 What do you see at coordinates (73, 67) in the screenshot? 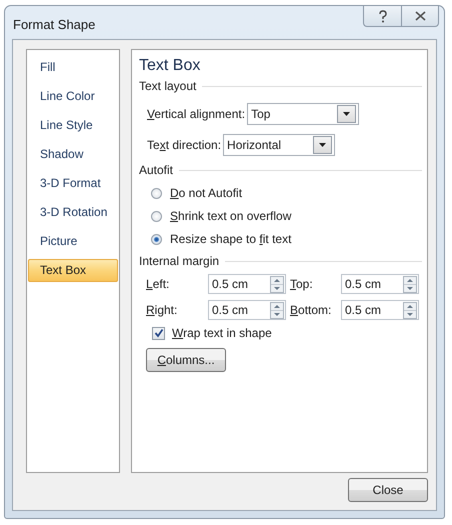
I see `sidebar-item: Fill` at bounding box center [73, 67].